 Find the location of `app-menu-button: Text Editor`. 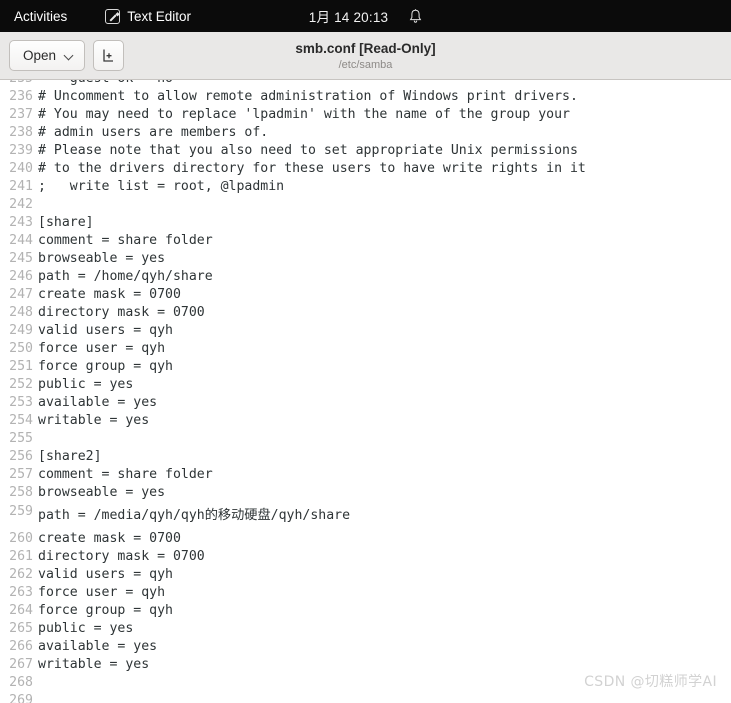

app-menu-button: Text Editor is located at coordinates (148, 16).